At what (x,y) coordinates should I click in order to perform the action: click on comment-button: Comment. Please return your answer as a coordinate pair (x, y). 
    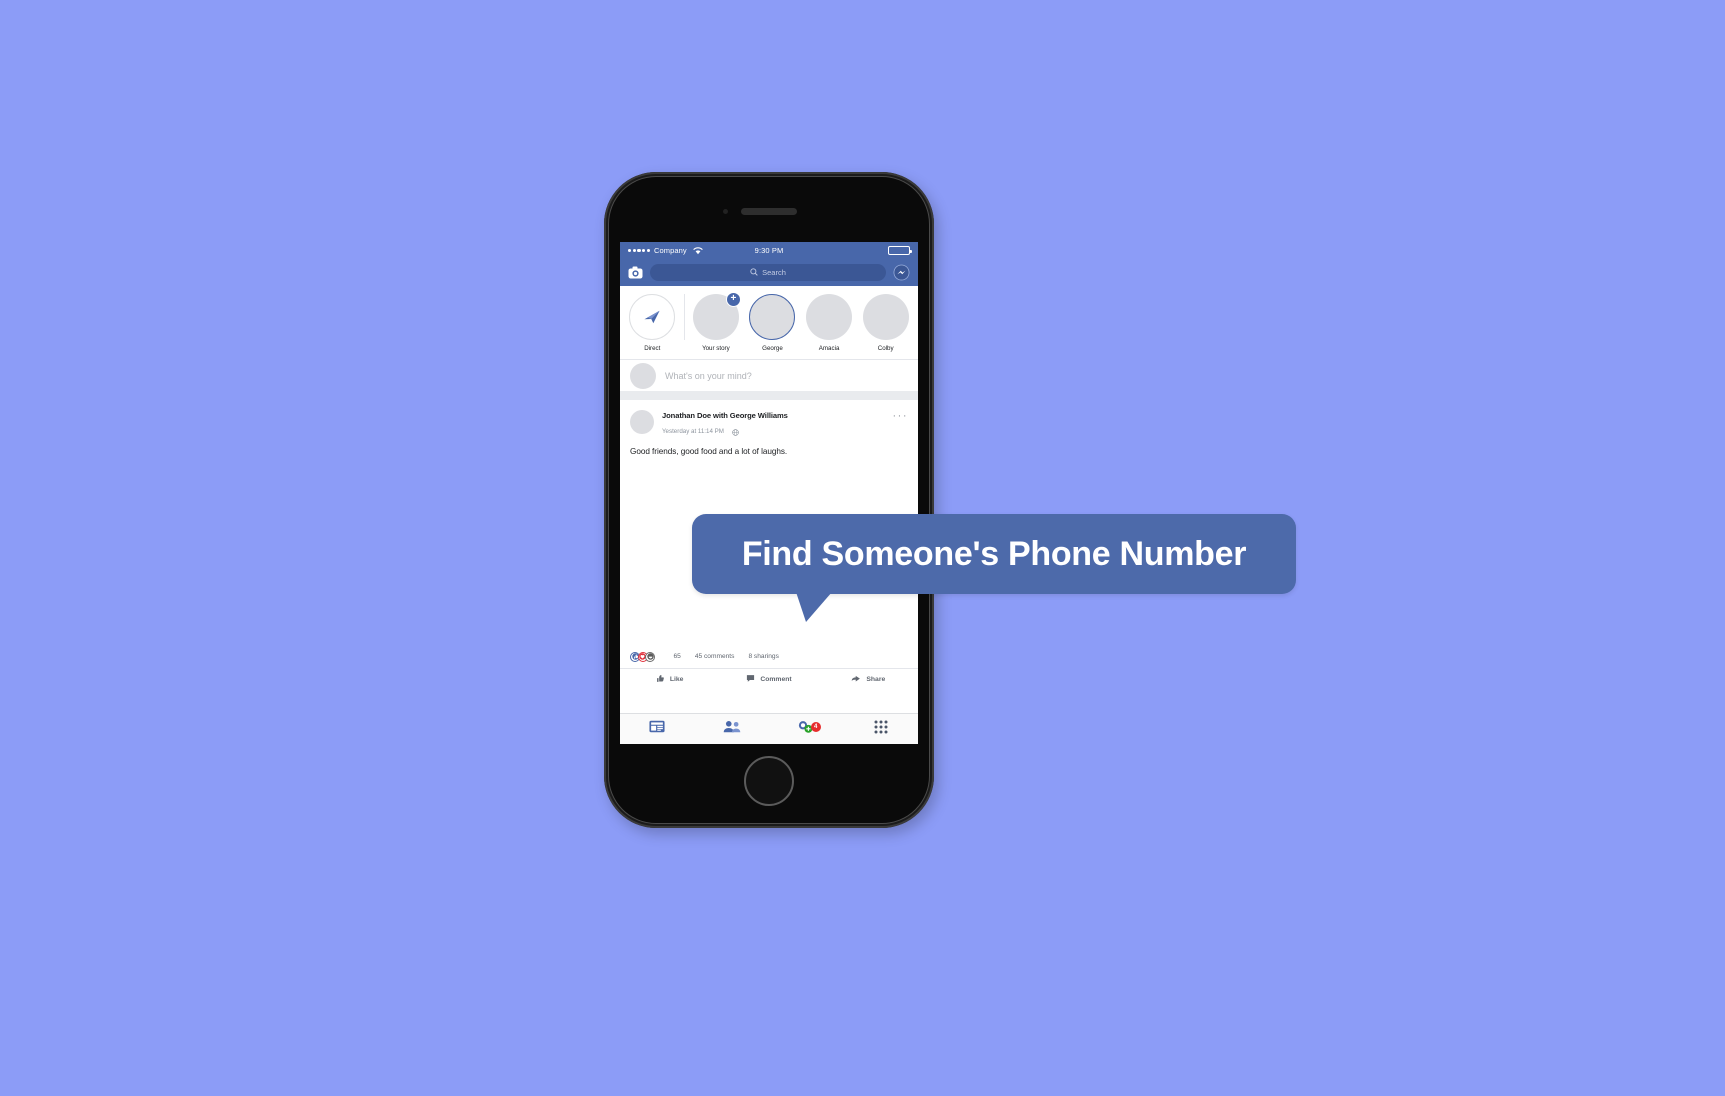
    Looking at the image, I should click on (768, 679).